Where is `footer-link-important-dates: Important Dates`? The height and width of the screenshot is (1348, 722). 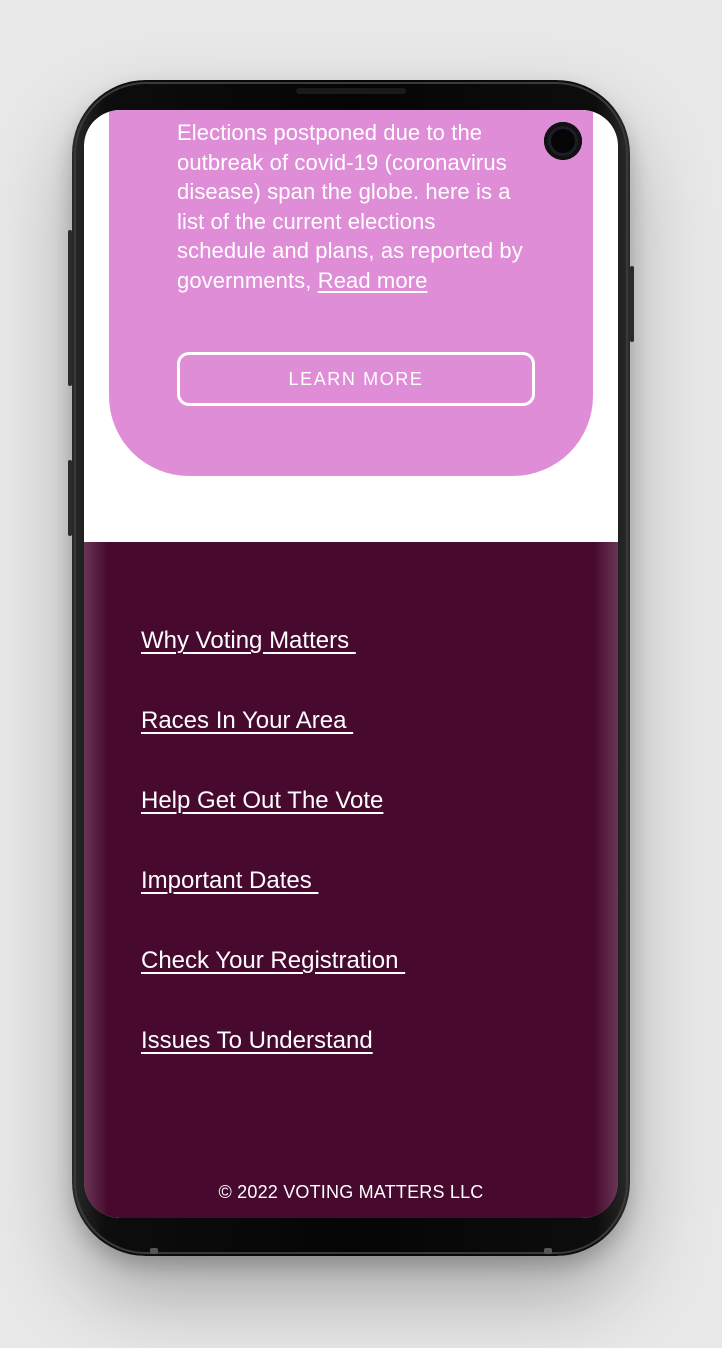
footer-link-important-dates: Important Dates is located at coordinates (273, 880).